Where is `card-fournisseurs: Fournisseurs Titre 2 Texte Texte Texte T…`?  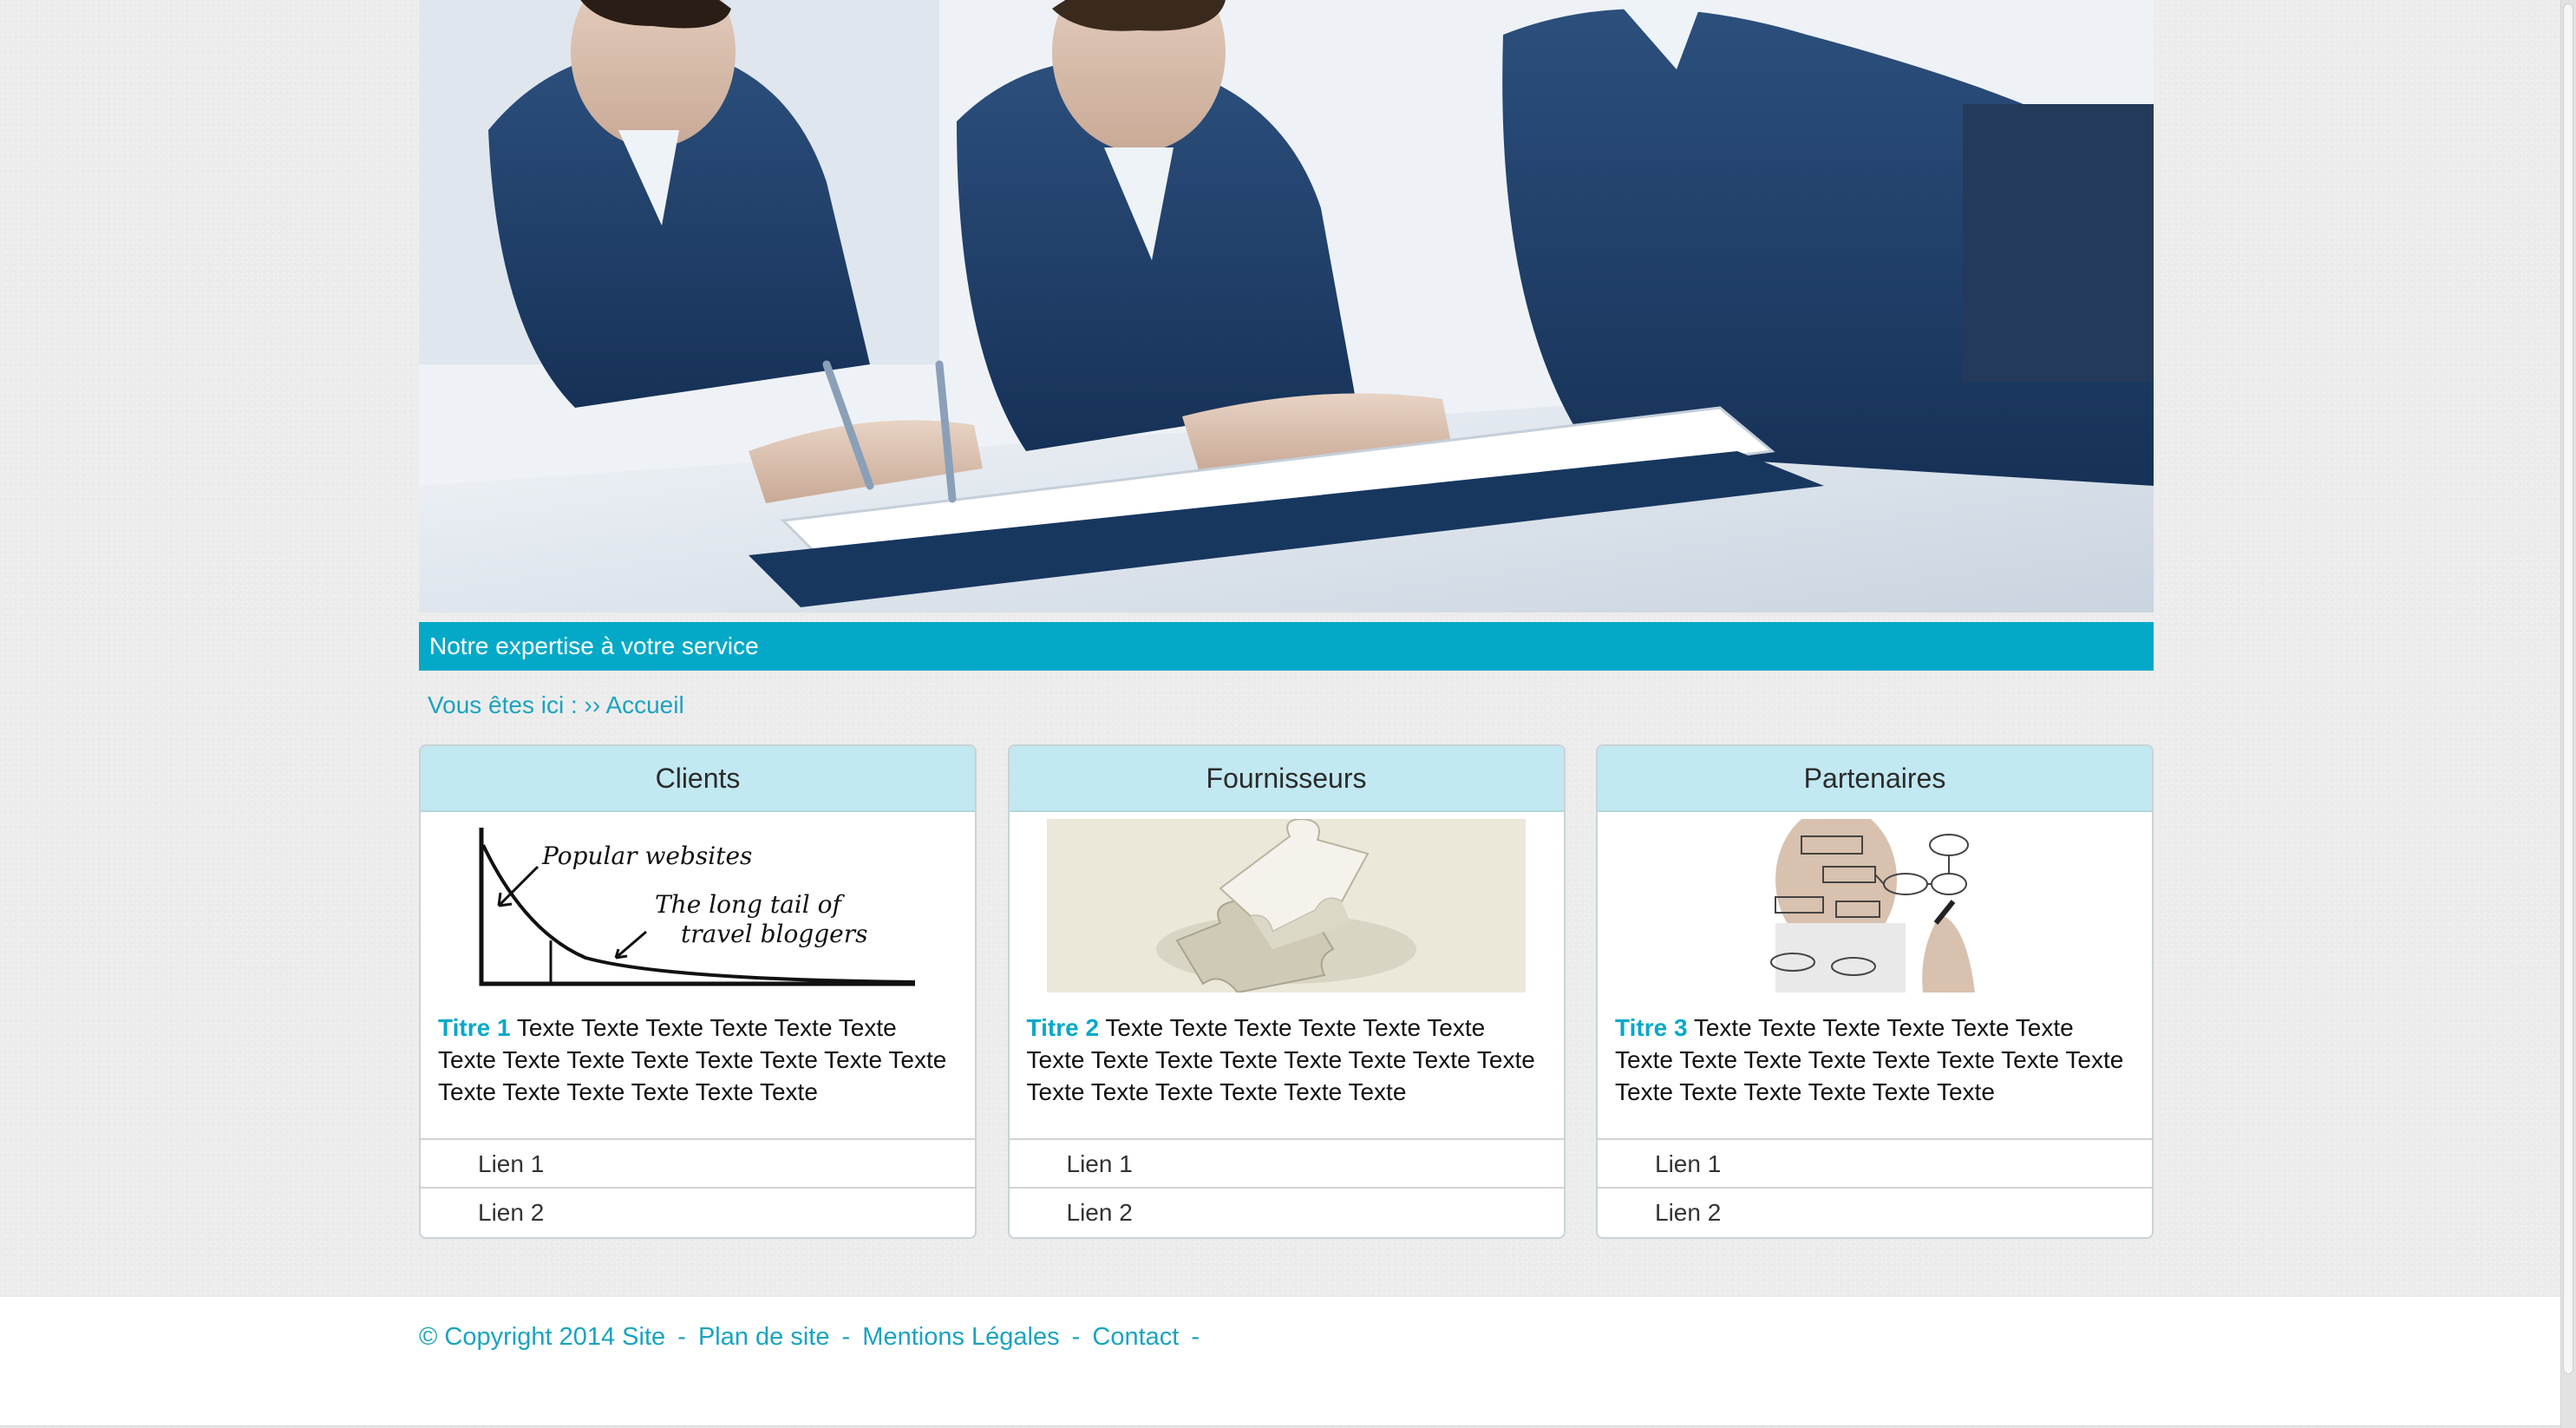
card-fournisseurs: Fournisseurs Titre 2 Texte Texte Texte T… is located at coordinates (1286, 991).